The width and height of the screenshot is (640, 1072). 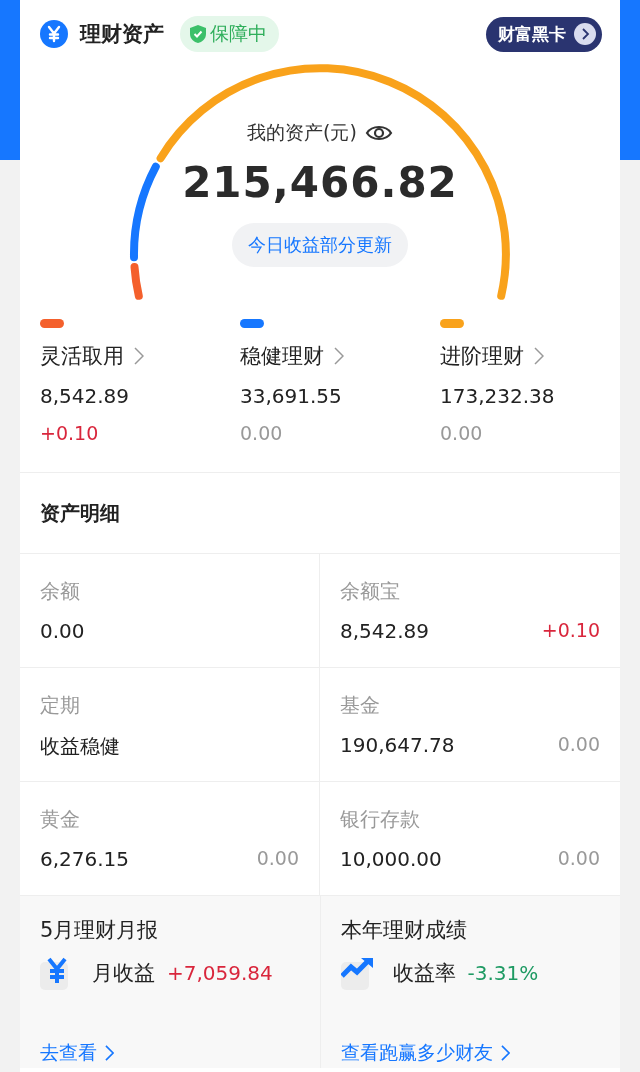 I want to click on category-amount: 173,232.38, so click(x=497, y=396).